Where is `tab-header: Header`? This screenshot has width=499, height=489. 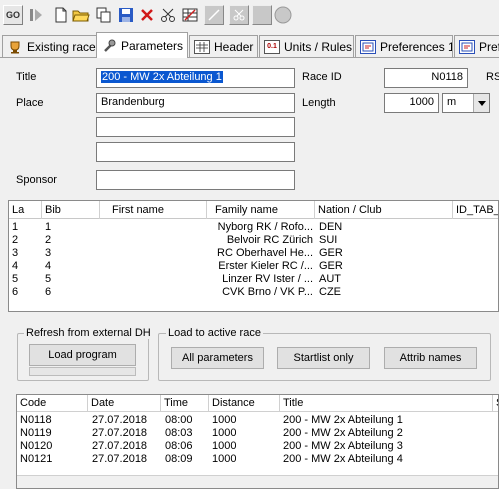
tab-header: Header is located at coordinates (223, 46).